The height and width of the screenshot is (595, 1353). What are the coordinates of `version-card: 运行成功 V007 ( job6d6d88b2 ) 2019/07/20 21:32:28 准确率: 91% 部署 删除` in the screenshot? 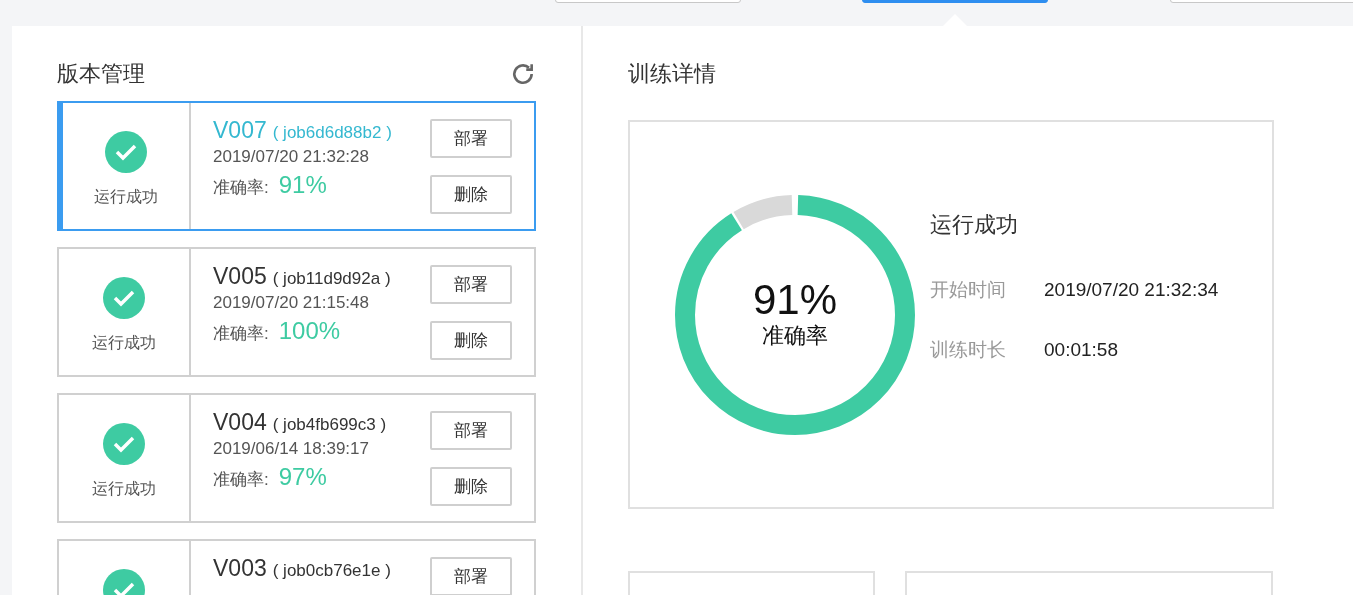 It's located at (296, 166).